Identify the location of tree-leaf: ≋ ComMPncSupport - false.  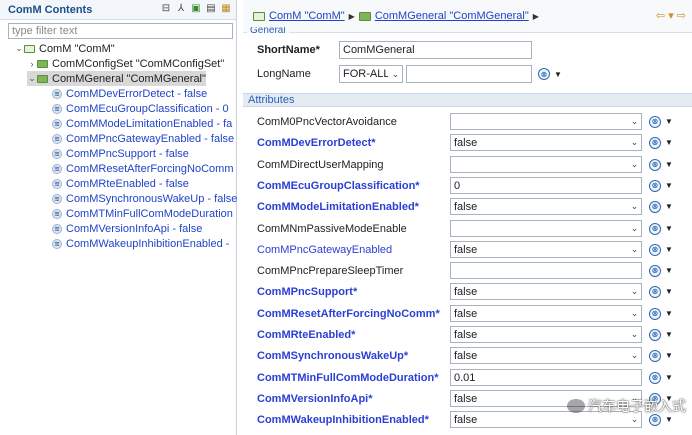
(120, 153).